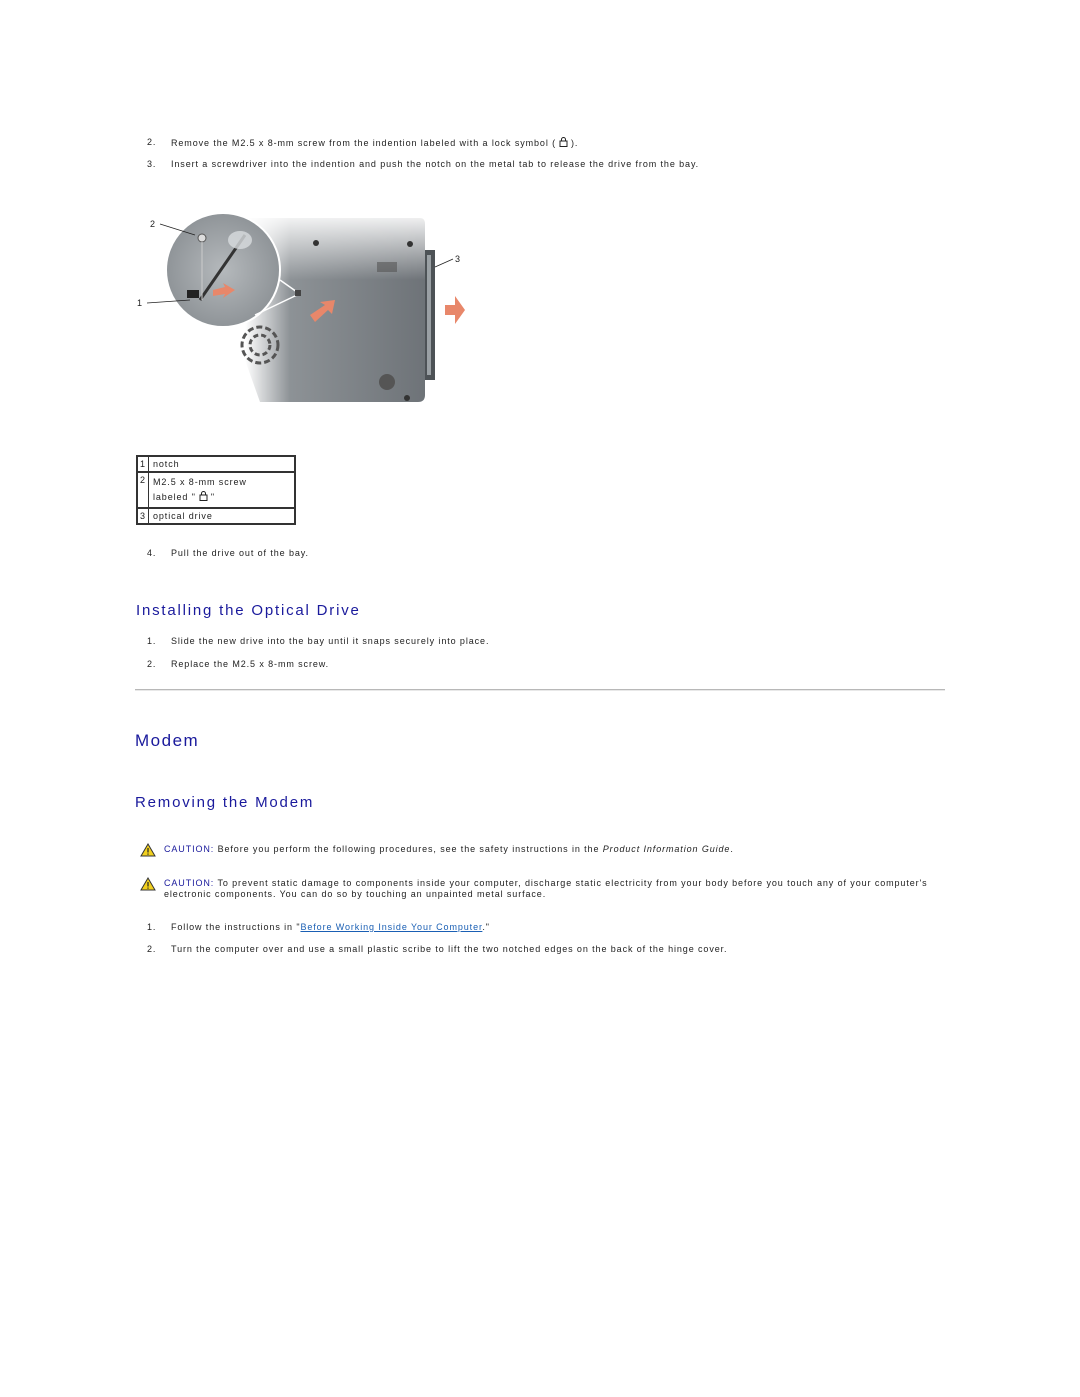 This screenshot has height=1397, width=1080. Describe the element at coordinates (153, 224) in the screenshot. I see `callout-2: 2` at that location.